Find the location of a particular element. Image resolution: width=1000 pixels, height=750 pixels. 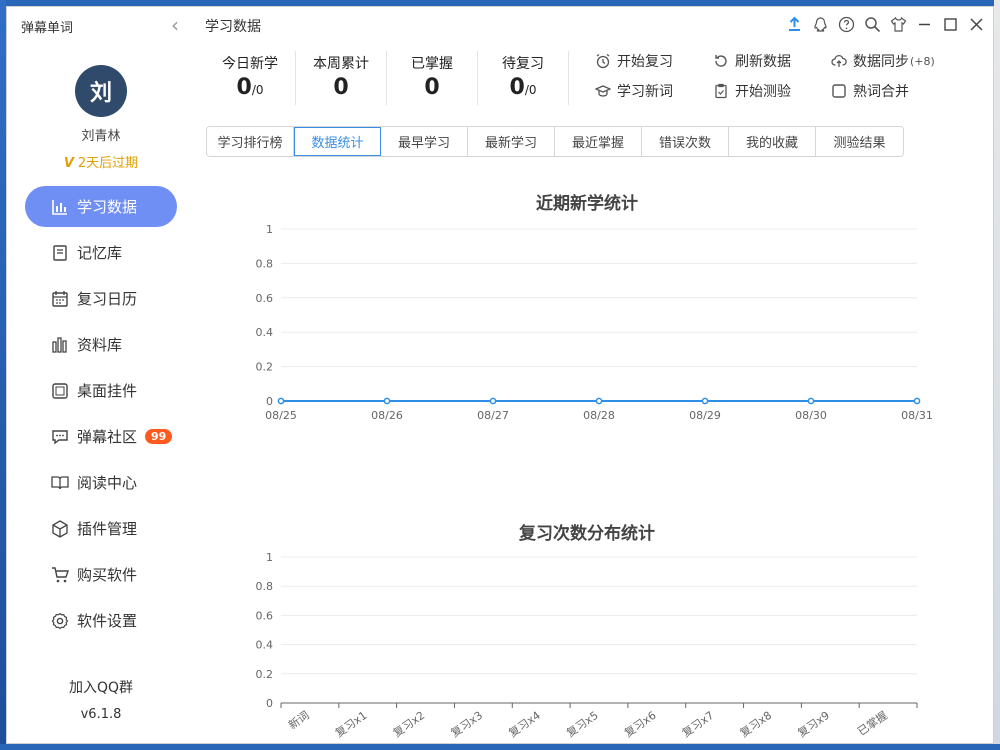

close-icon is located at coordinates (976, 24).